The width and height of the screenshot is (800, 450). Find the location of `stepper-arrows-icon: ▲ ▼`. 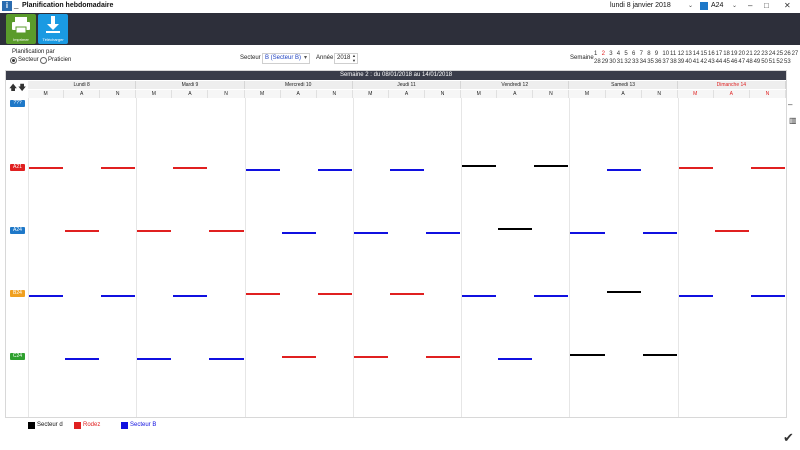

stepper-arrows-icon: ▲ ▼ is located at coordinates (354, 58).